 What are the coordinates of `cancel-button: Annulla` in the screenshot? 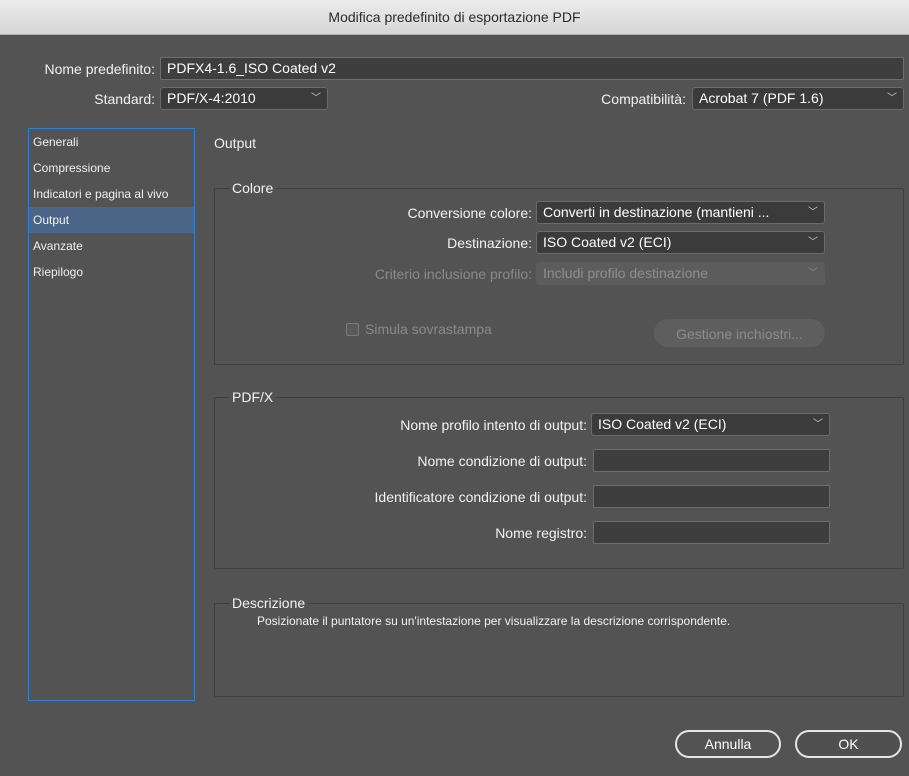 It's located at (728, 744).